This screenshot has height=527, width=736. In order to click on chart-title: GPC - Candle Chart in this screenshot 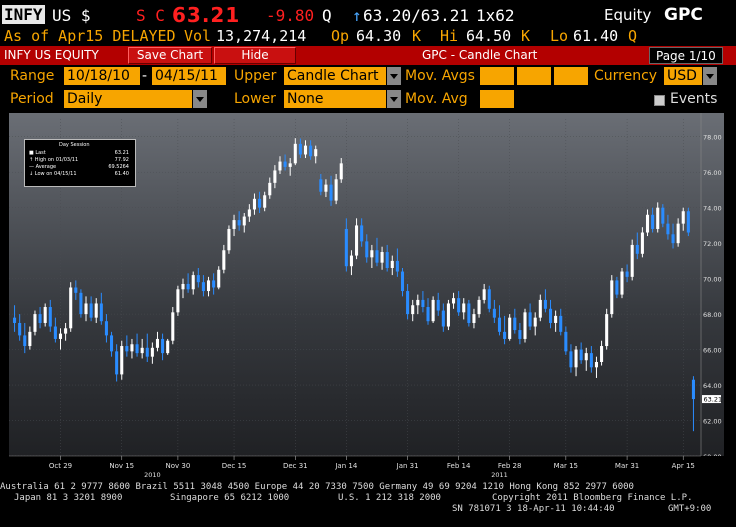, I will do `click(480, 55)`.